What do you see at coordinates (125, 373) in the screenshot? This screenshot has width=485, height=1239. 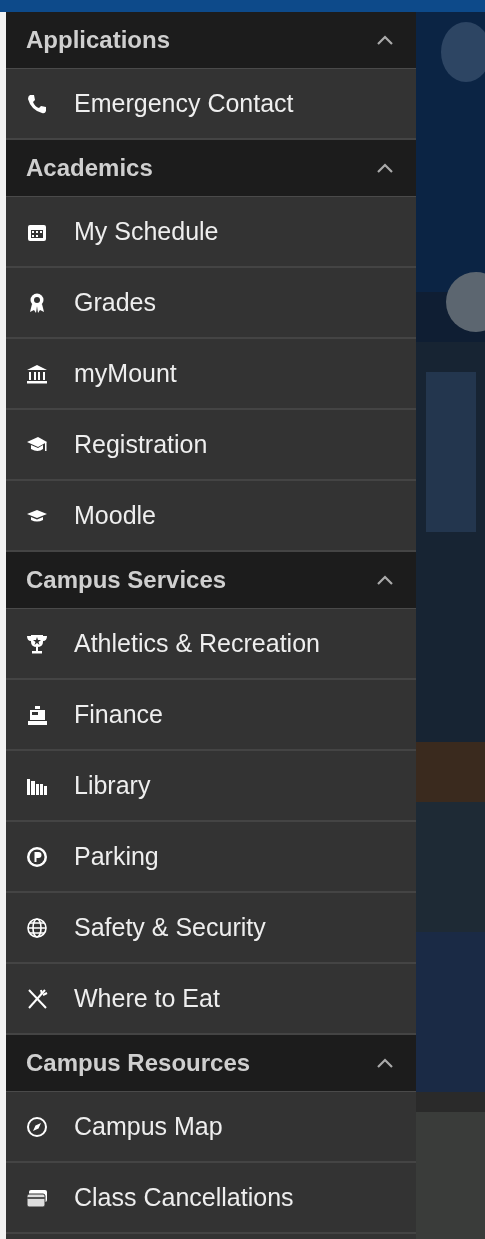 I see `menu-item-label: myMount` at bounding box center [125, 373].